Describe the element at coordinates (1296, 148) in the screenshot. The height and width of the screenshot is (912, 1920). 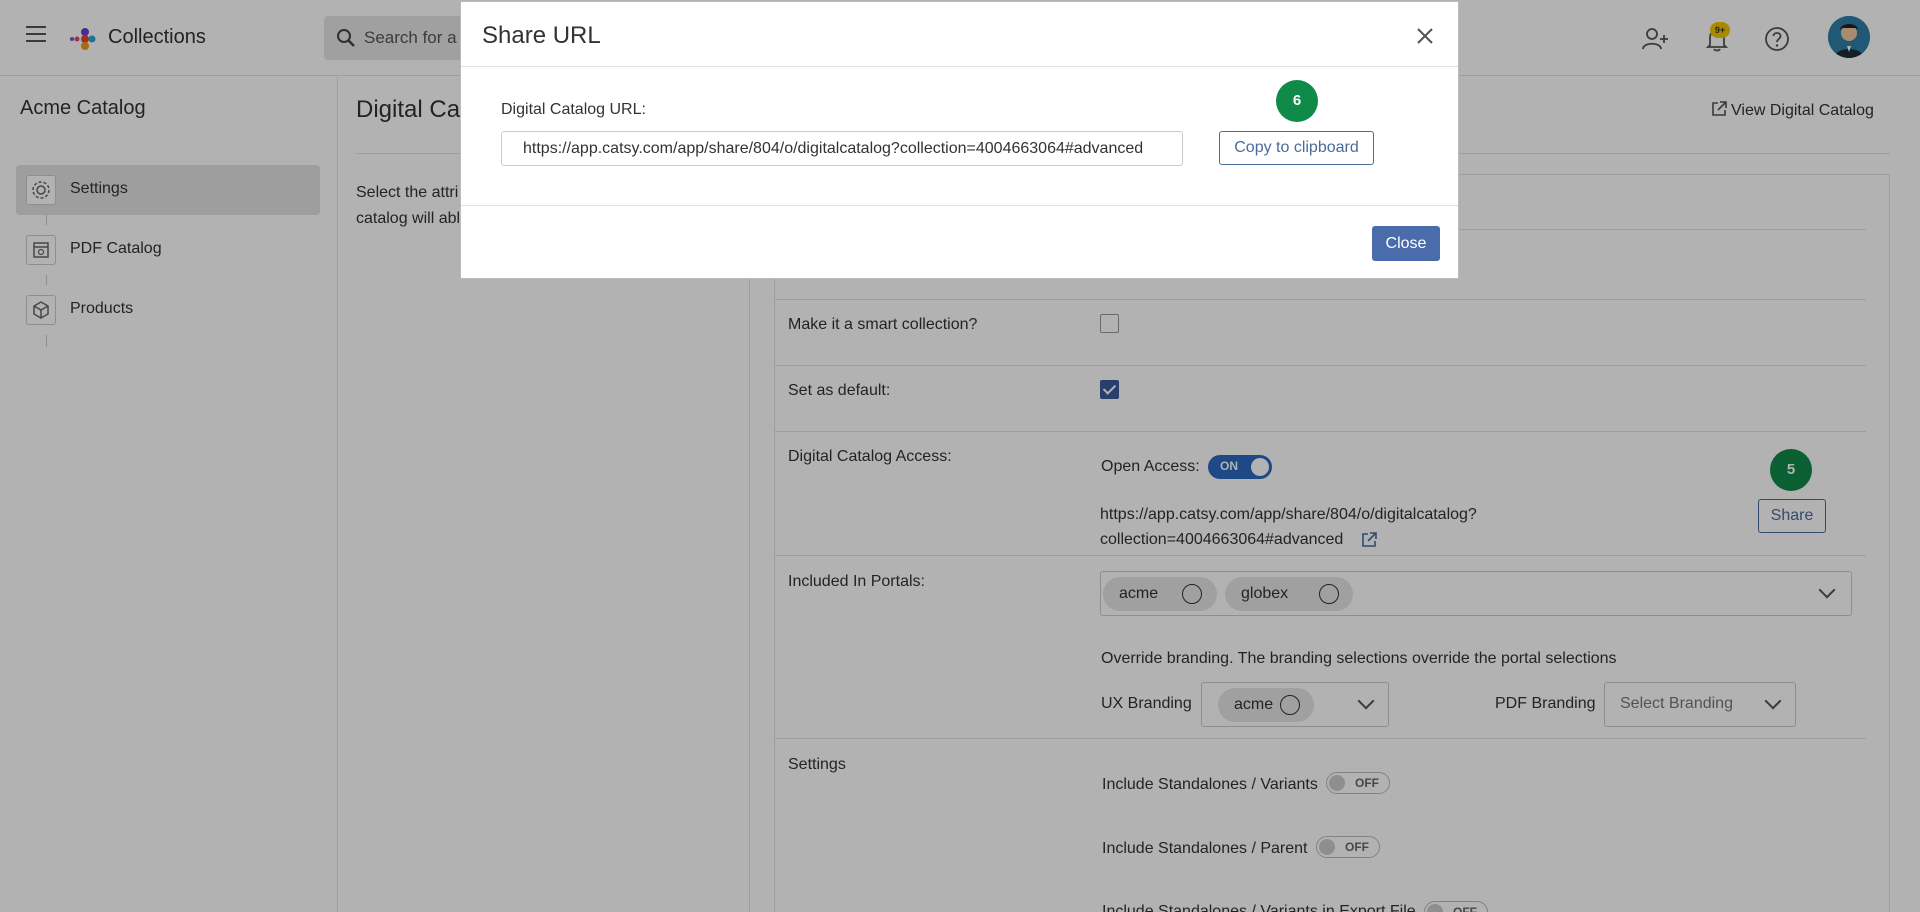
I see `copy-to-clipboard-button: Copy to clipboard` at that location.